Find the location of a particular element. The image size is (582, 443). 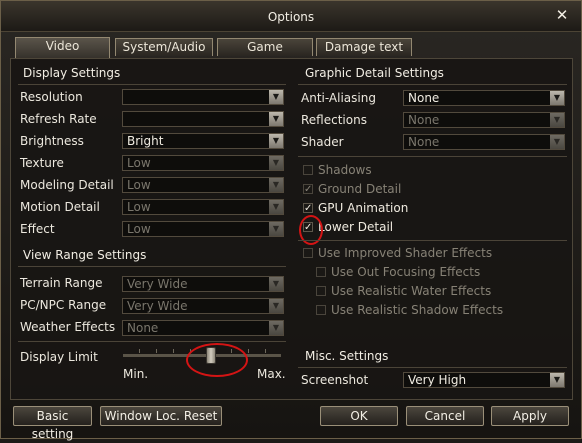

shadows-label: Shadows is located at coordinates (345, 170).